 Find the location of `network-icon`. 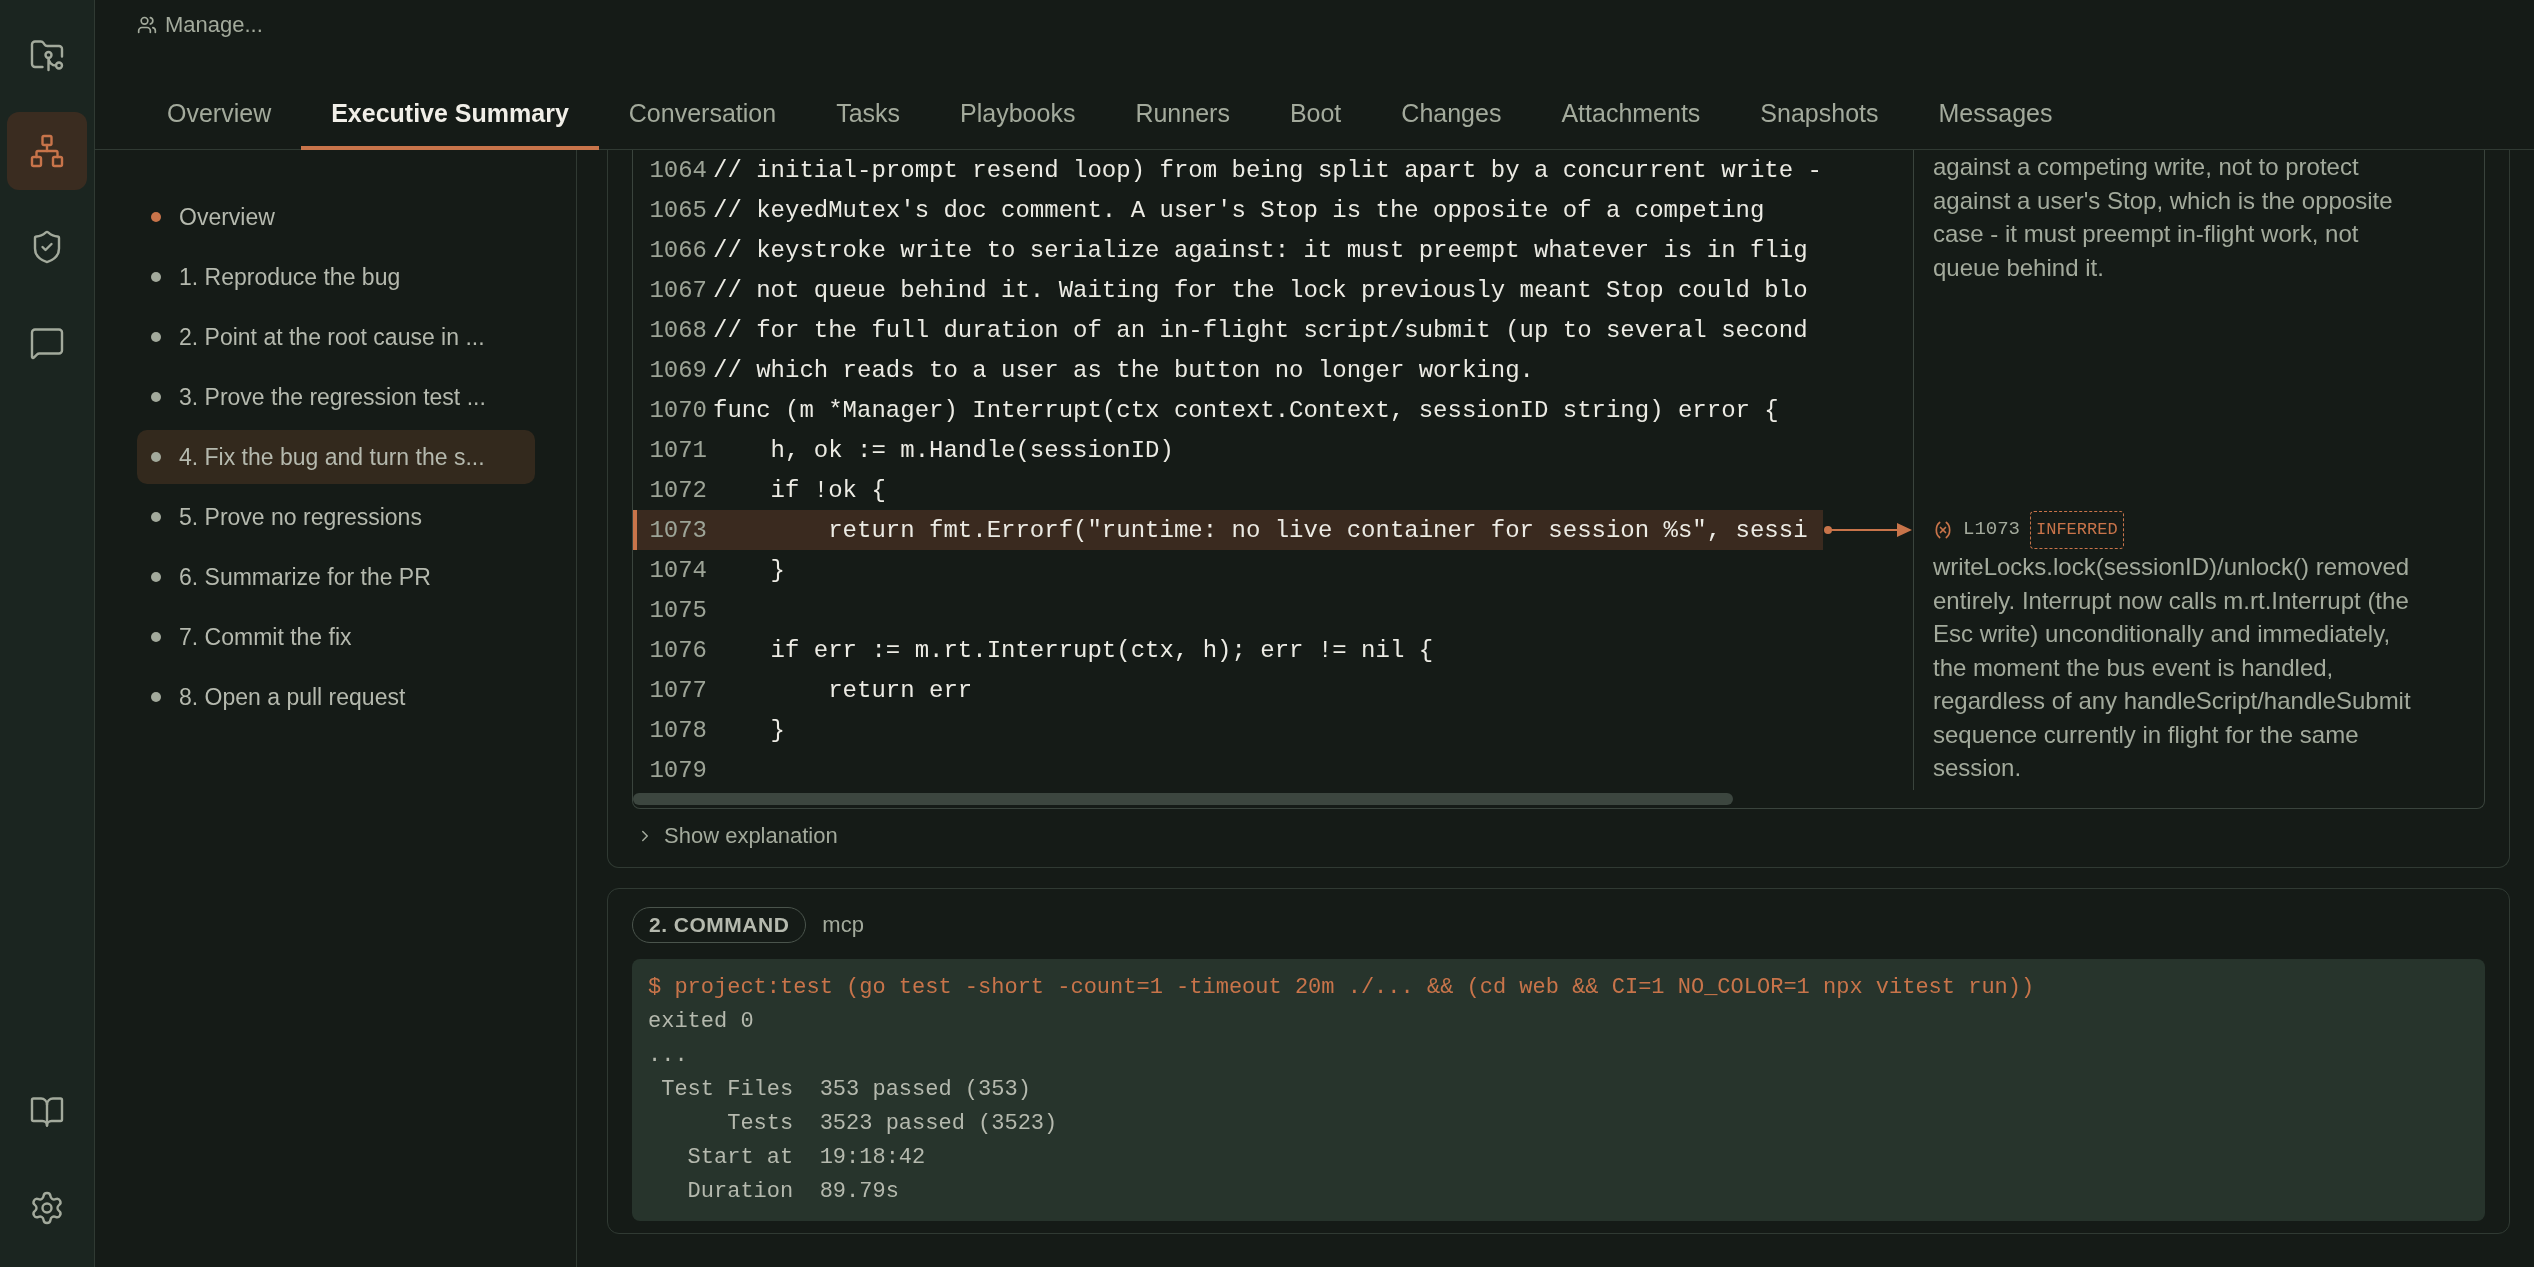

network-icon is located at coordinates (47, 151).